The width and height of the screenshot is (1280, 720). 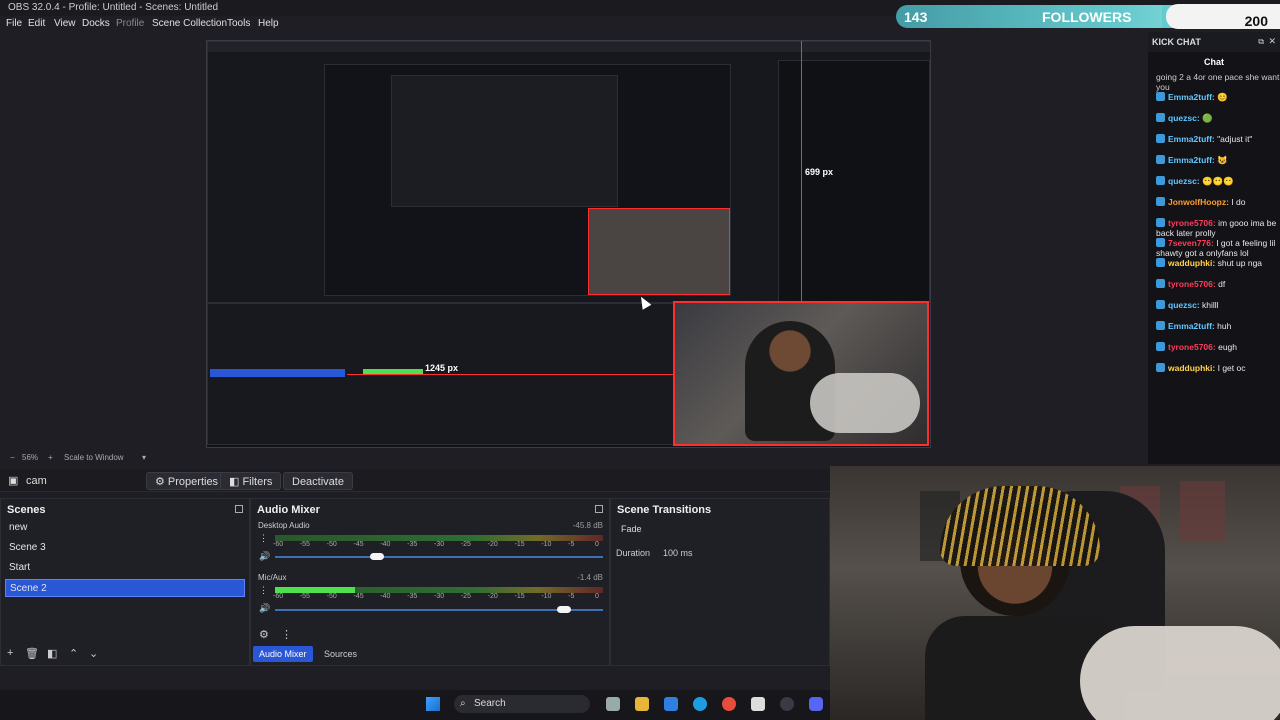 I want to click on transition-select: Fade, so click(x=719, y=529).